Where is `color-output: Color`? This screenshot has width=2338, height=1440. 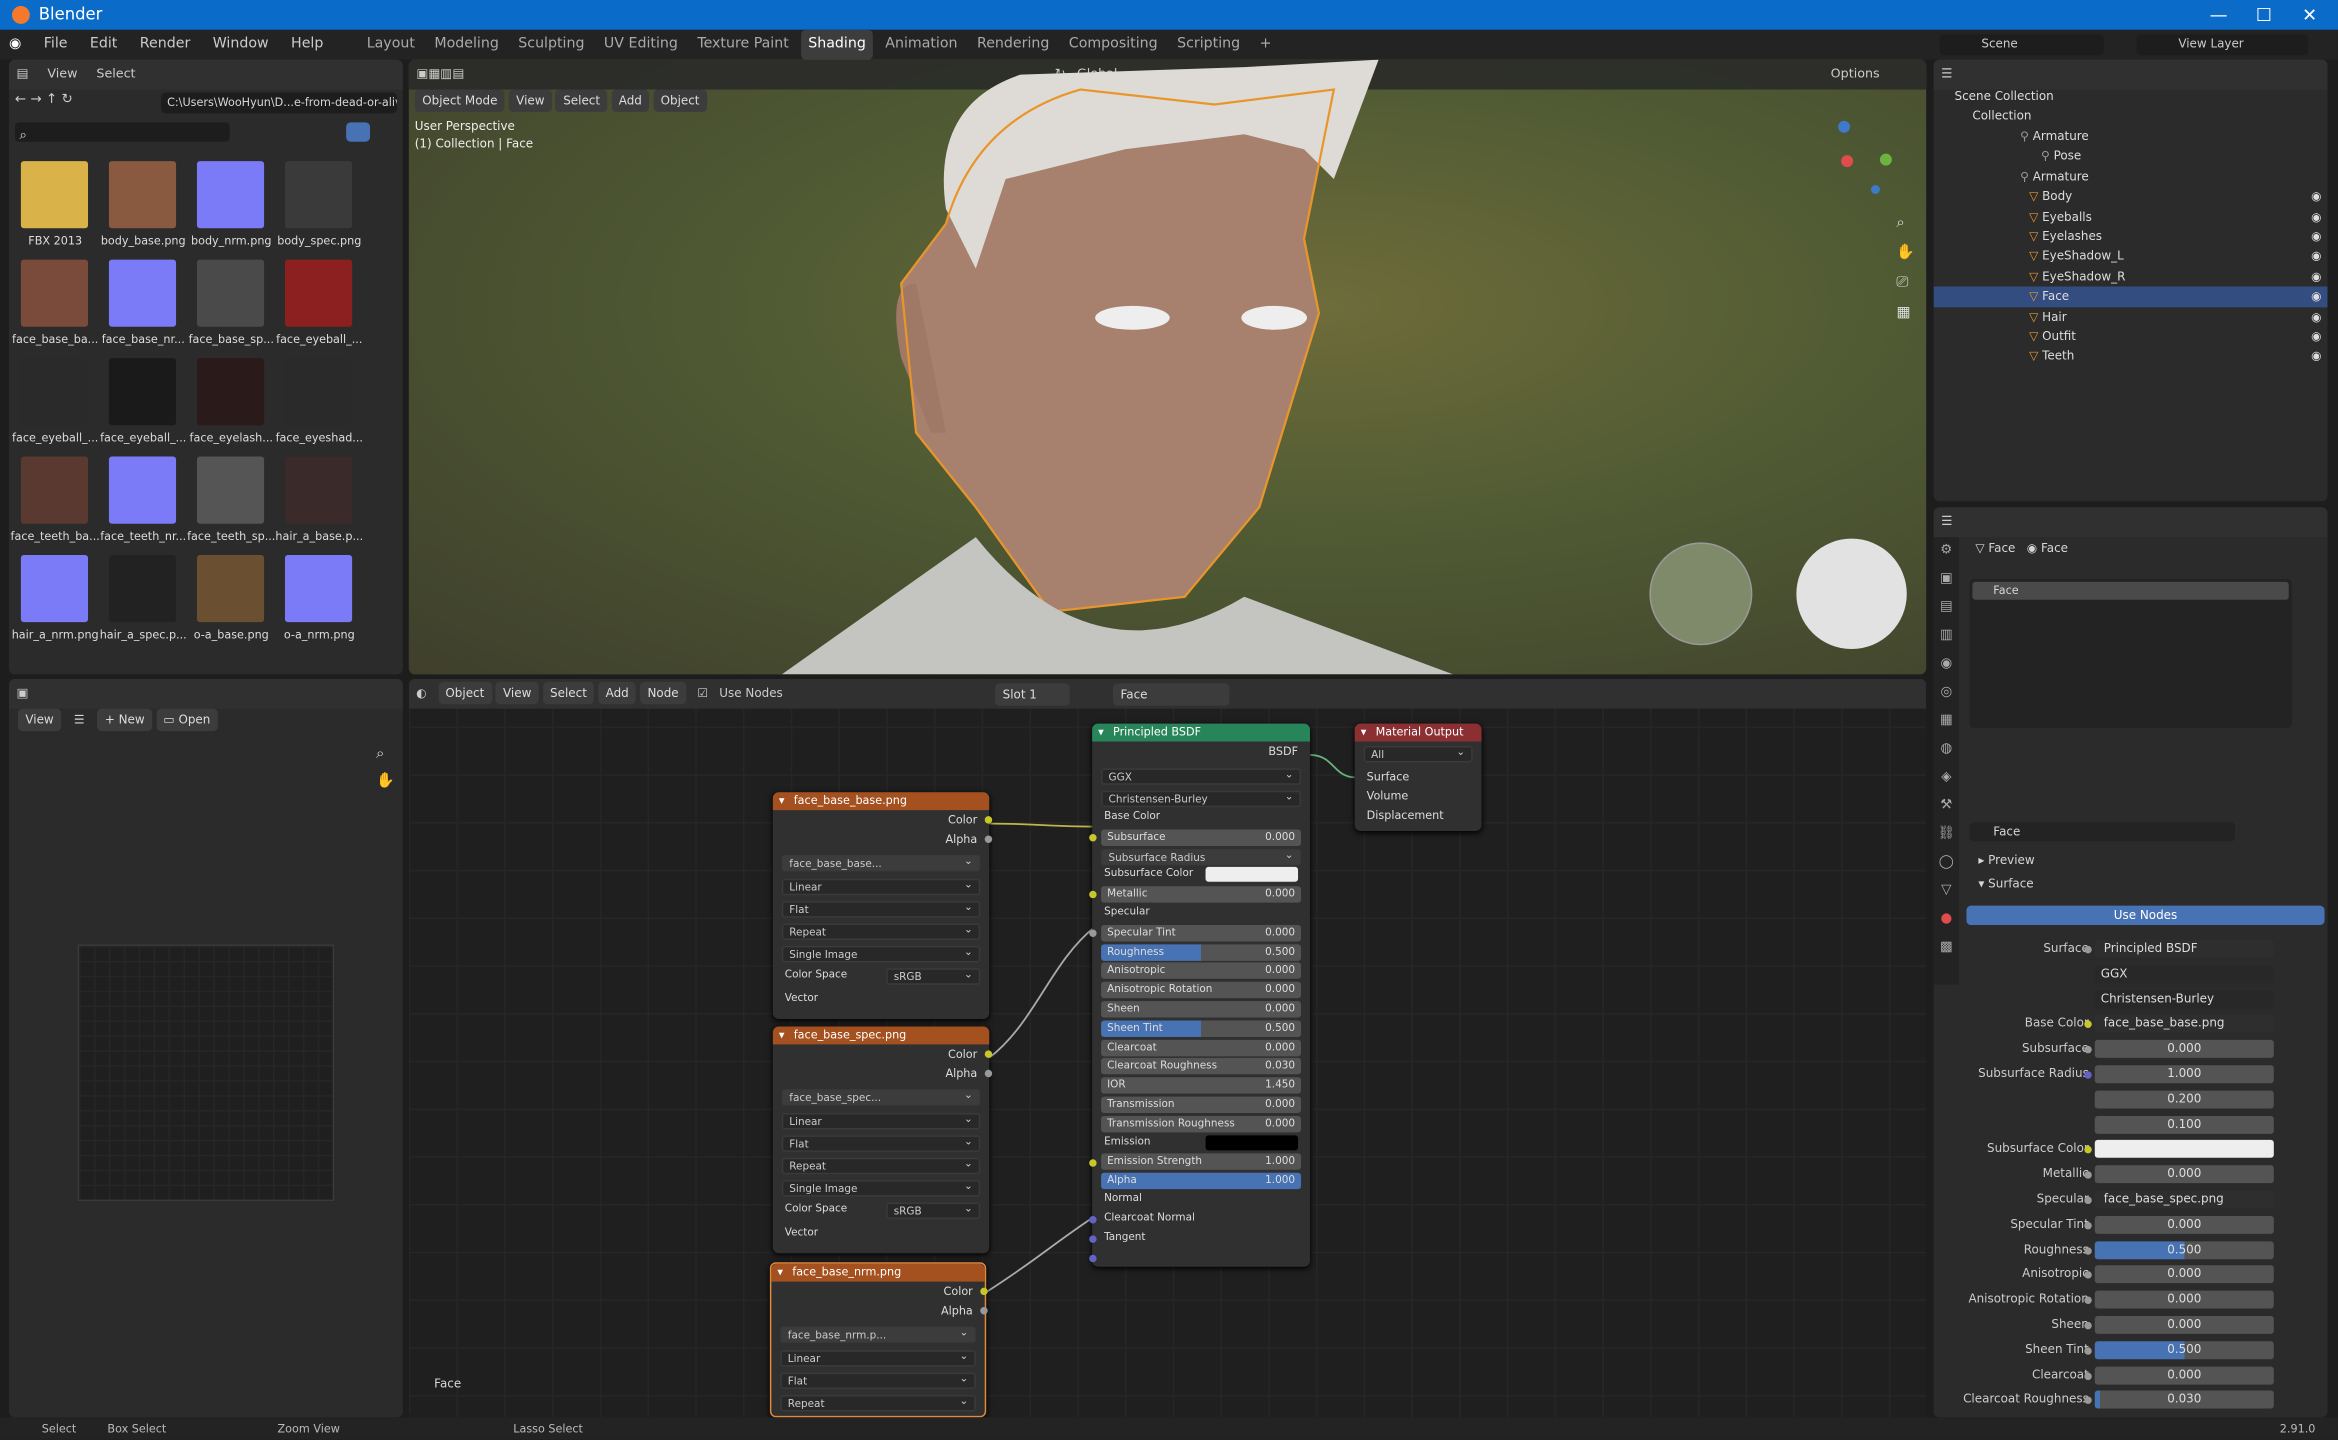
color-output: Color is located at coordinates (883, 819).